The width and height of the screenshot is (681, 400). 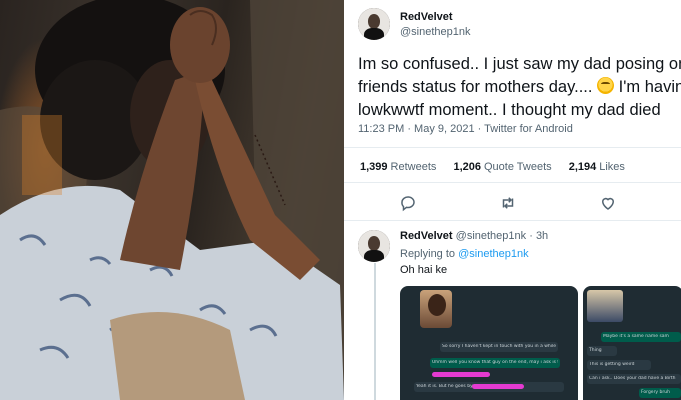 What do you see at coordinates (374, 24) in the screenshot?
I see `author-avatar` at bounding box center [374, 24].